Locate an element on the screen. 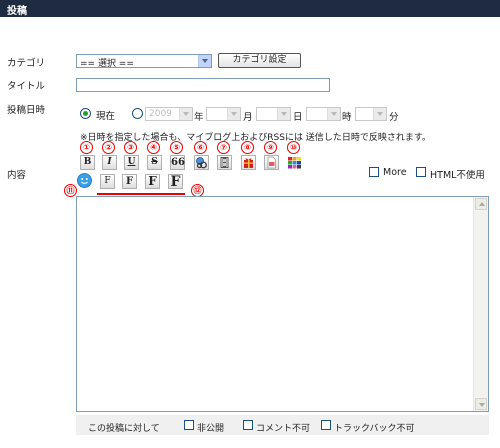 The image size is (500, 448). bold-button: B is located at coordinates (87, 162).